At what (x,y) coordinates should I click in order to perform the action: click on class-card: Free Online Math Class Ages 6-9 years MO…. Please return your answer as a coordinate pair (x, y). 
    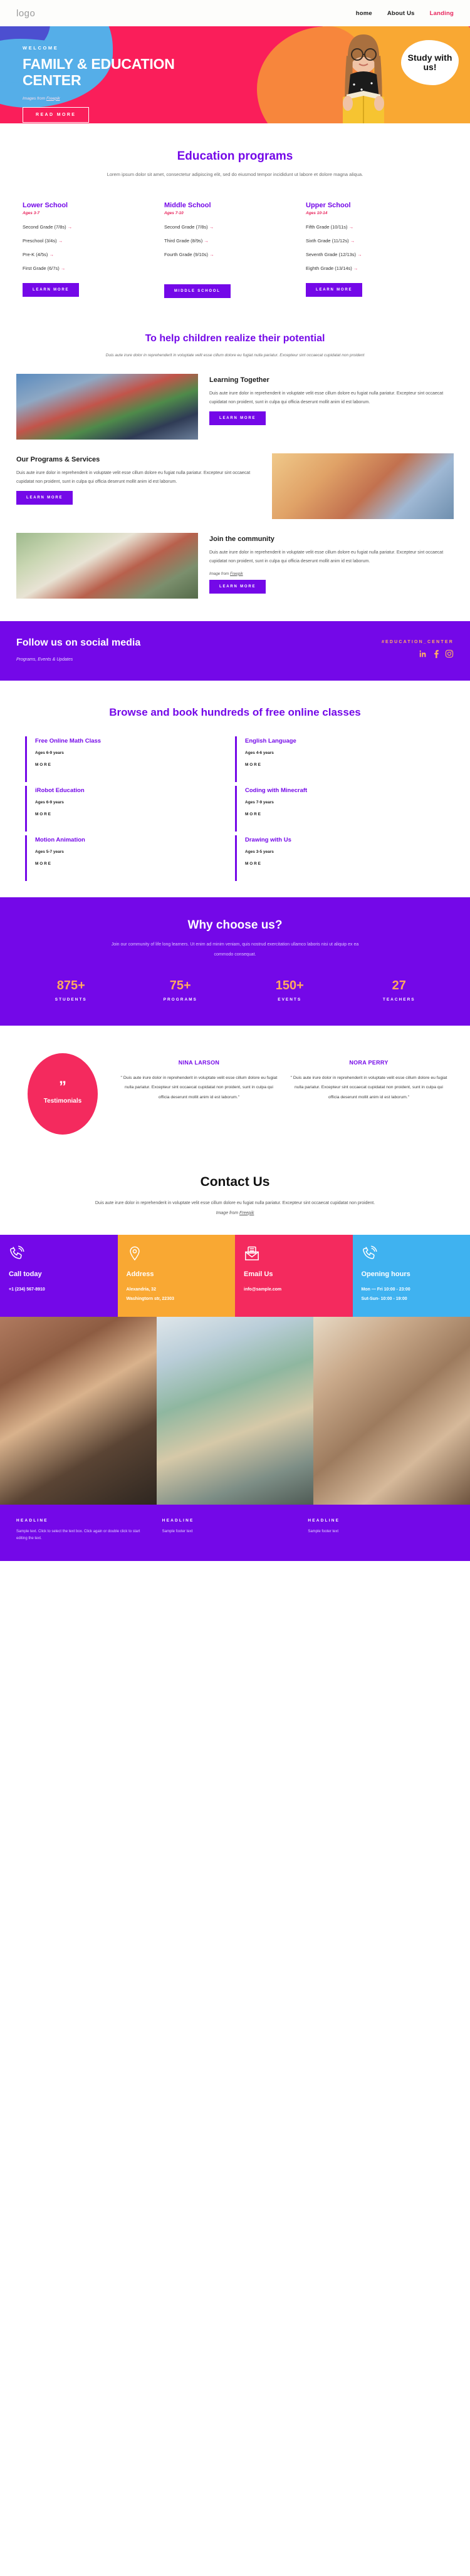
    Looking at the image, I should click on (130, 759).